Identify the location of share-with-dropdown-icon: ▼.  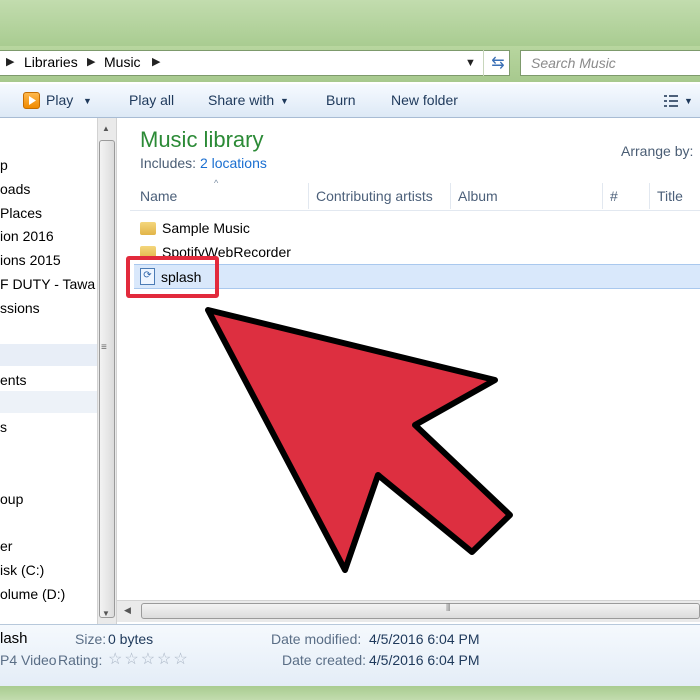
(284, 101).